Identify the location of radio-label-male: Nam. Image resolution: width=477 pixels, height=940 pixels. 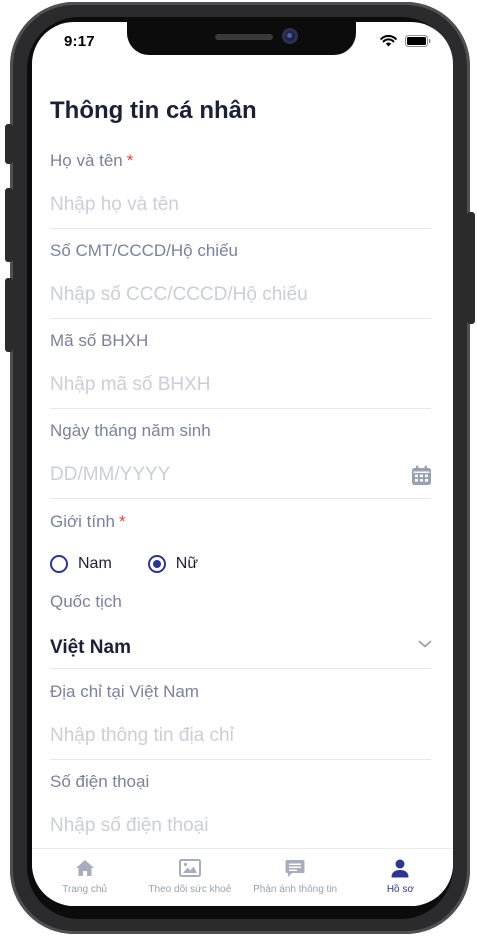
(95, 563).